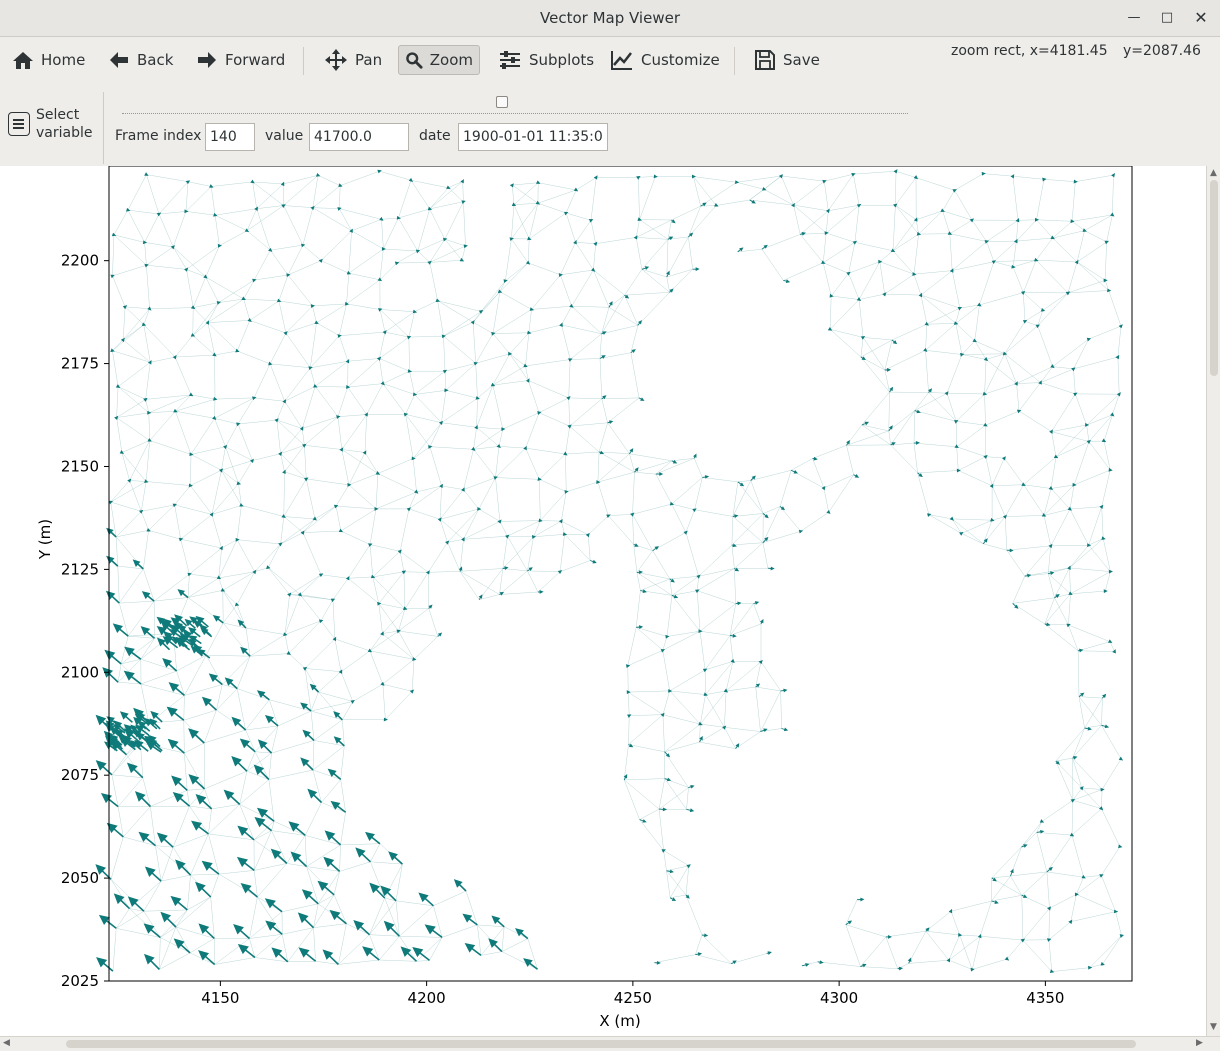  Describe the element at coordinates (50, 124) in the screenshot. I see `select-variable-button: Select variable` at that location.